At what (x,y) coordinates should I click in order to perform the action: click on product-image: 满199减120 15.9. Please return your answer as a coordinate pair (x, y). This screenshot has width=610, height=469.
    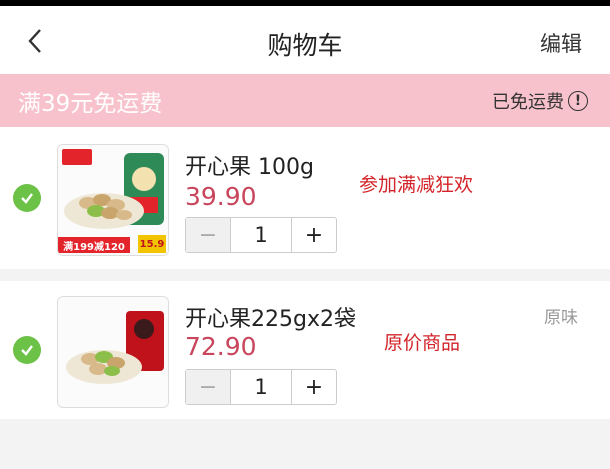
    Looking at the image, I should click on (113, 200).